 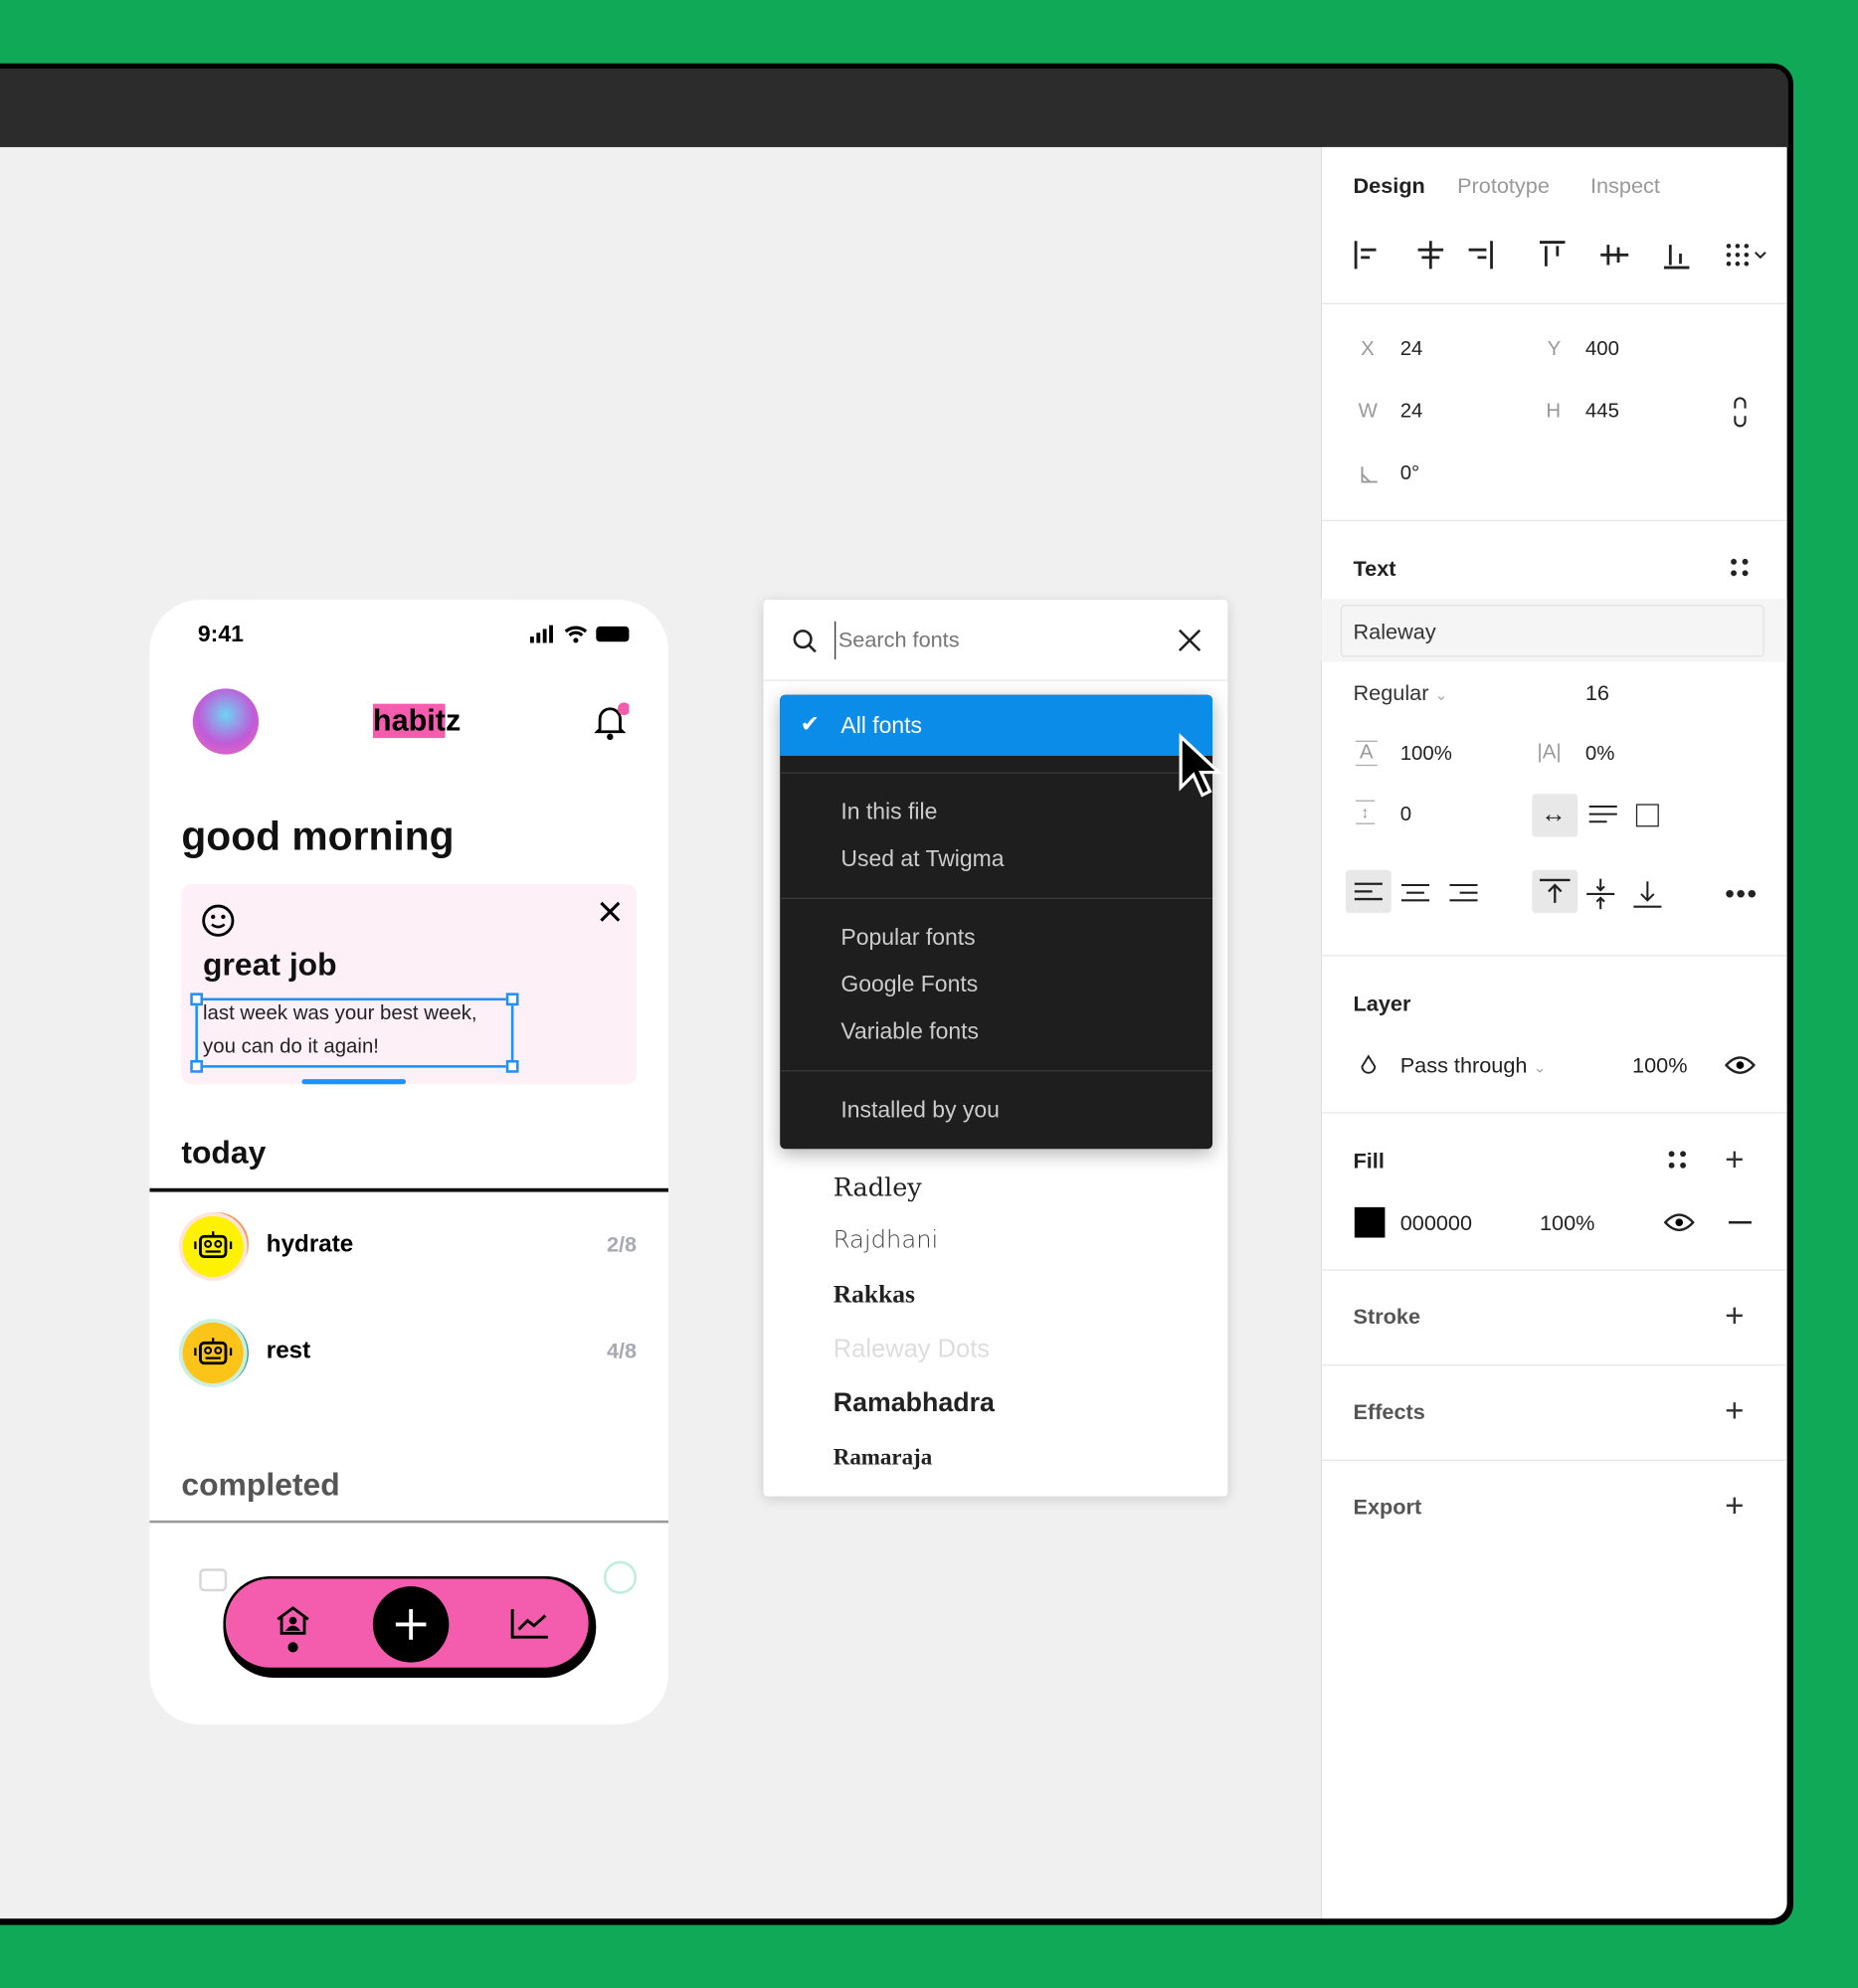 What do you see at coordinates (1734, 1315) in the screenshot?
I see `add-stroke-icon: +` at bounding box center [1734, 1315].